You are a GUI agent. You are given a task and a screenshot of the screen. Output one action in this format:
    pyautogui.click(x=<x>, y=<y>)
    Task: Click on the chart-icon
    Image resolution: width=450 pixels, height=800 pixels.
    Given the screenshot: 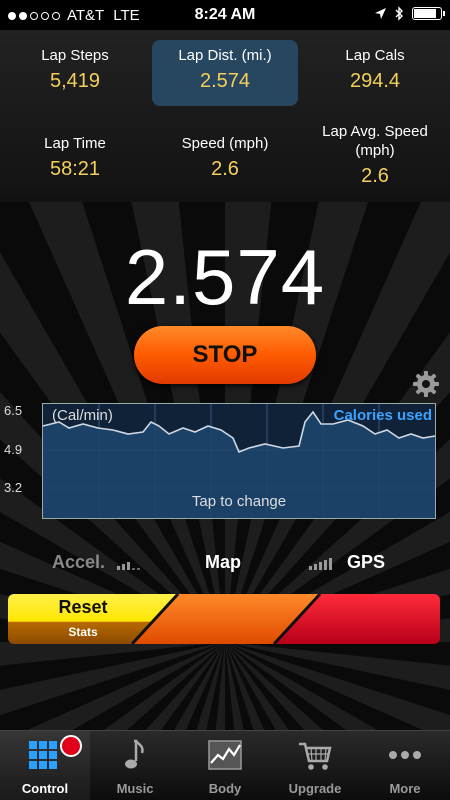 What is the action you would take?
    pyautogui.click(x=225, y=755)
    